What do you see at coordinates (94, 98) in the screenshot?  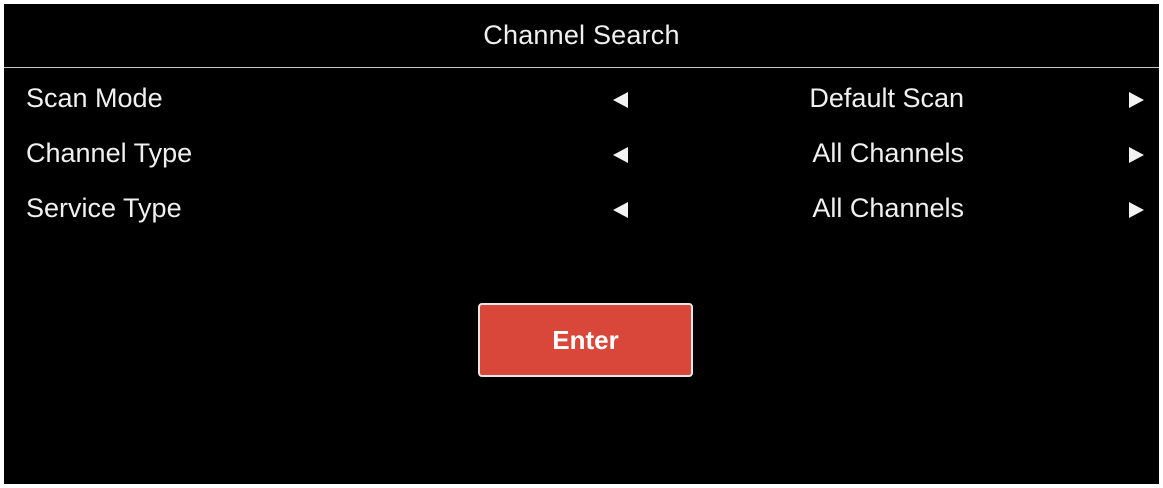 I see `scan-mode-label: Scan Mode` at bounding box center [94, 98].